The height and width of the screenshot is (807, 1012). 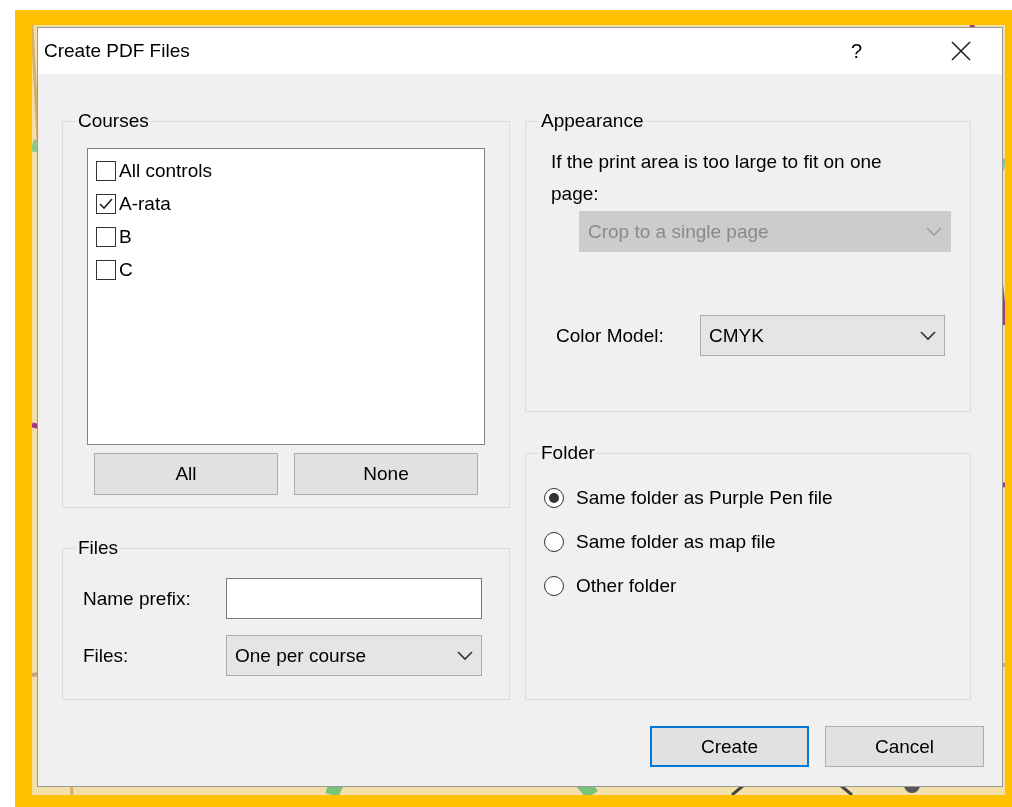 I want to click on check-icon, so click(x=106, y=203).